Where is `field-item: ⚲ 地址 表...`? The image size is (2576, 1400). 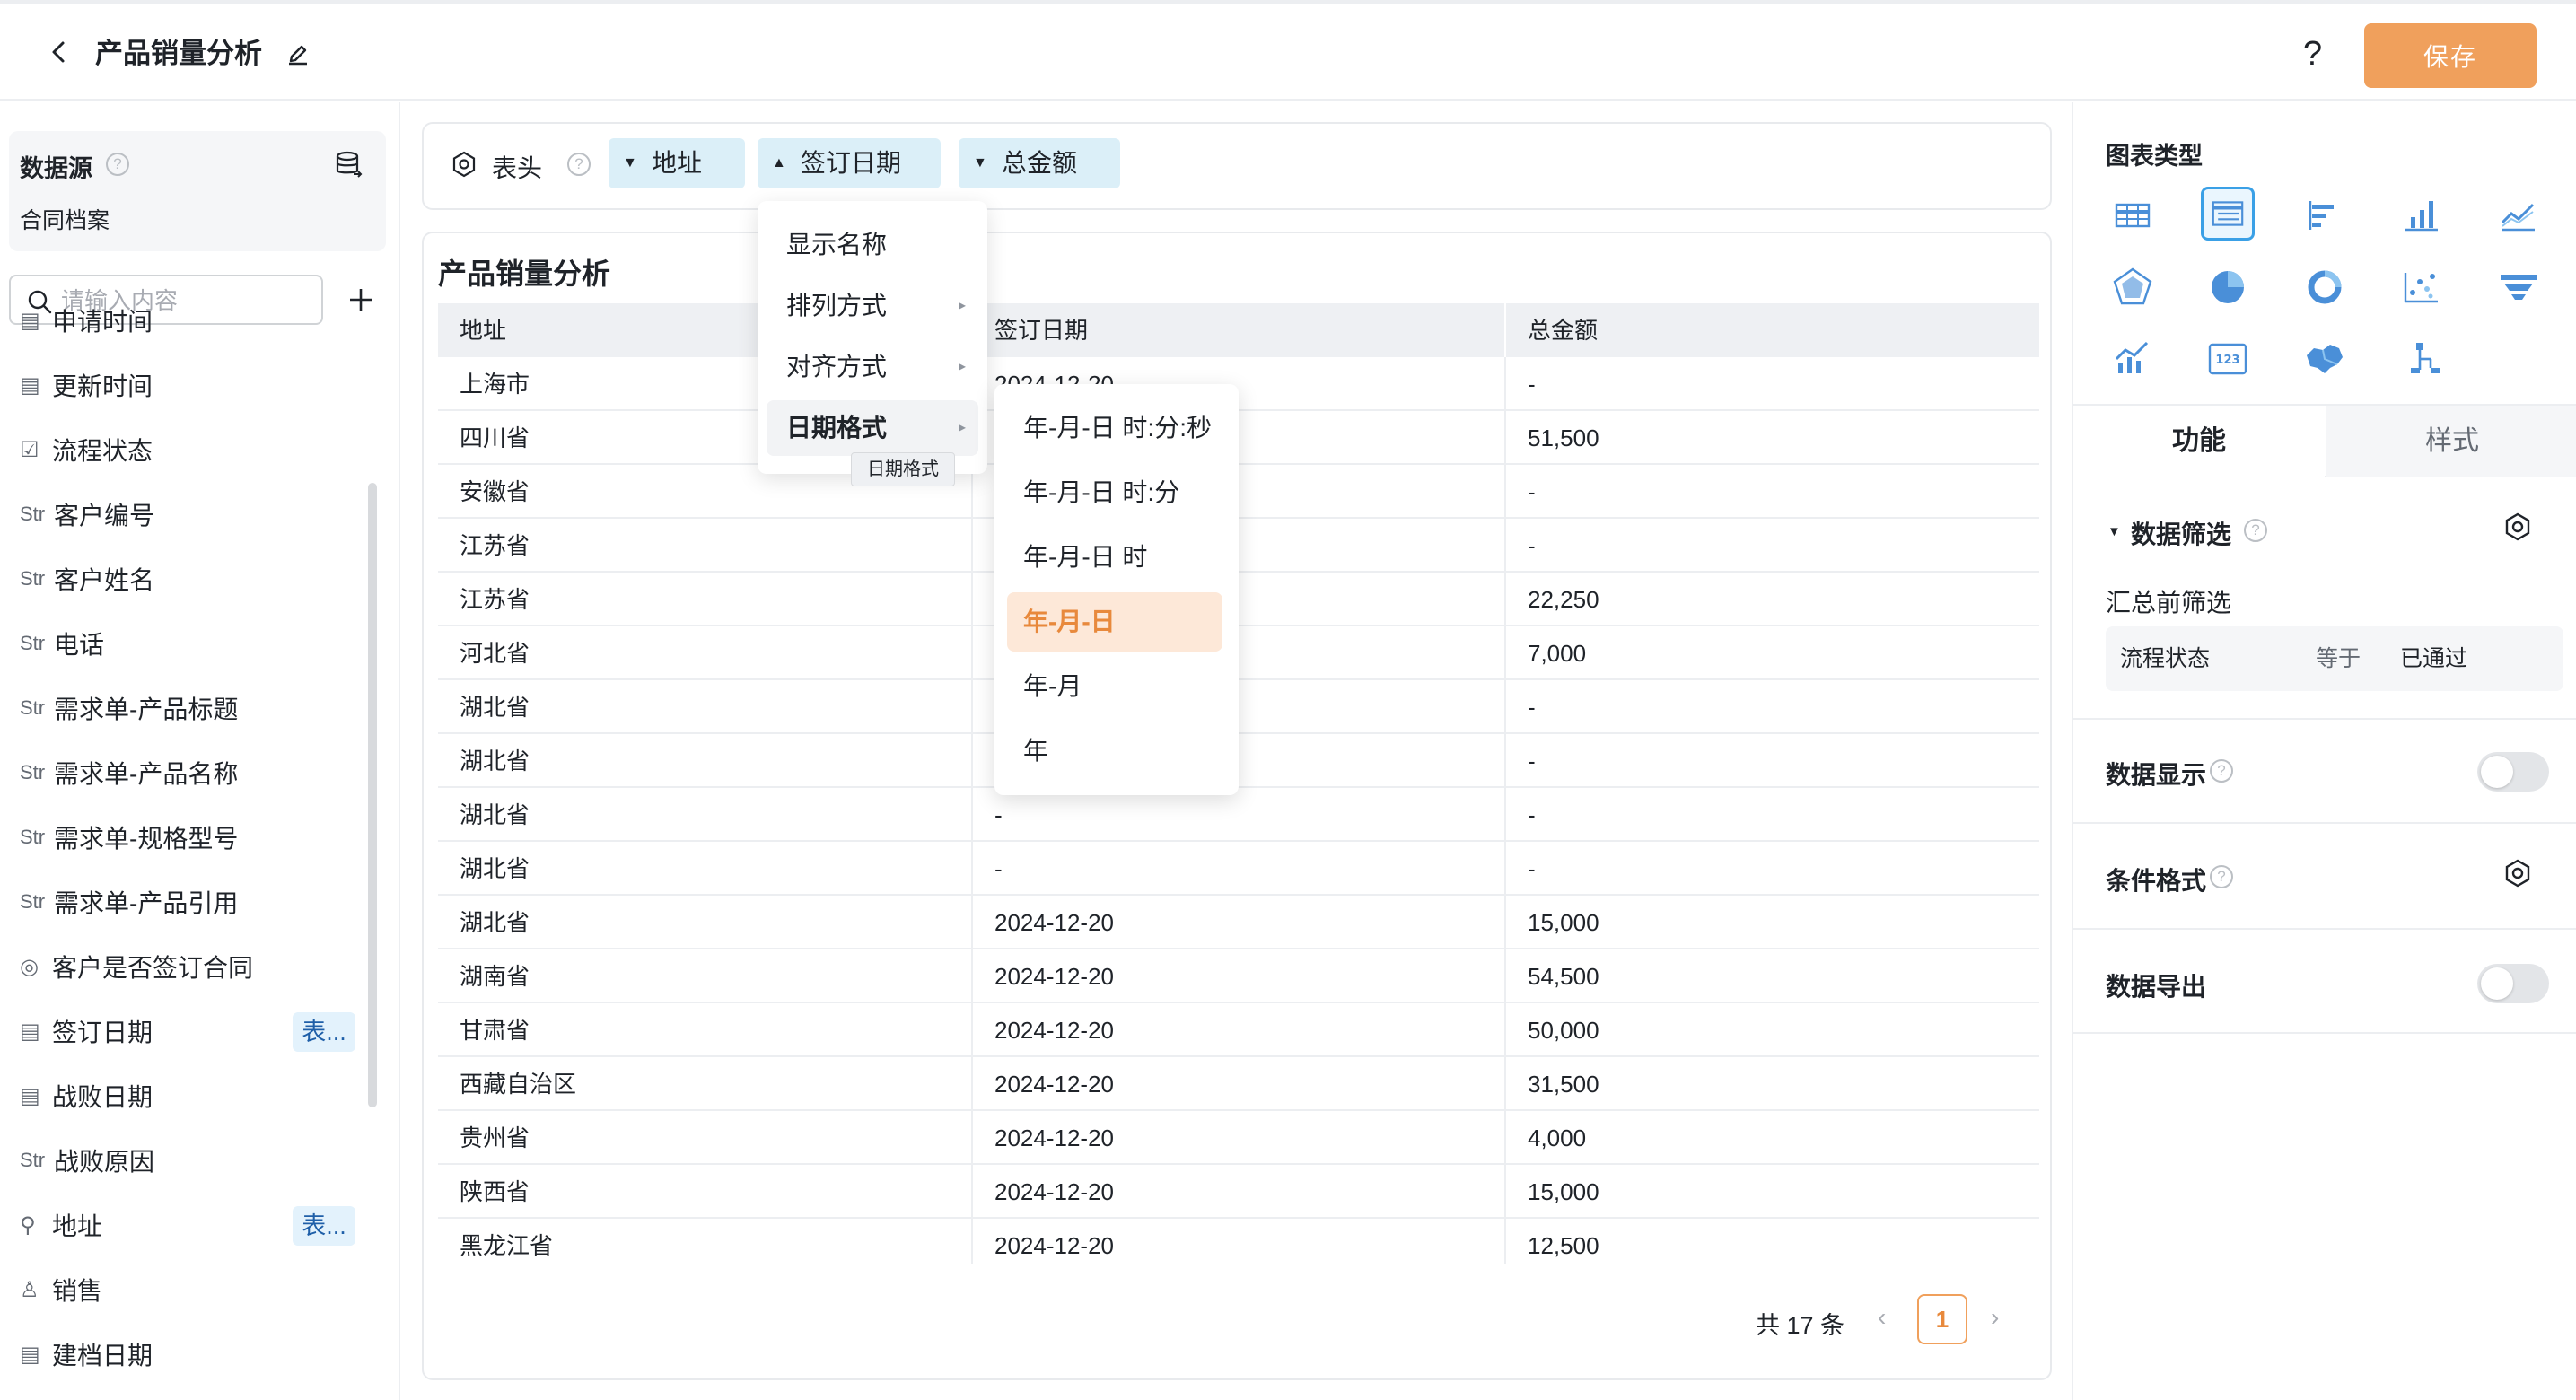
field-item: ⚲ 地址 表... is located at coordinates (190, 1225).